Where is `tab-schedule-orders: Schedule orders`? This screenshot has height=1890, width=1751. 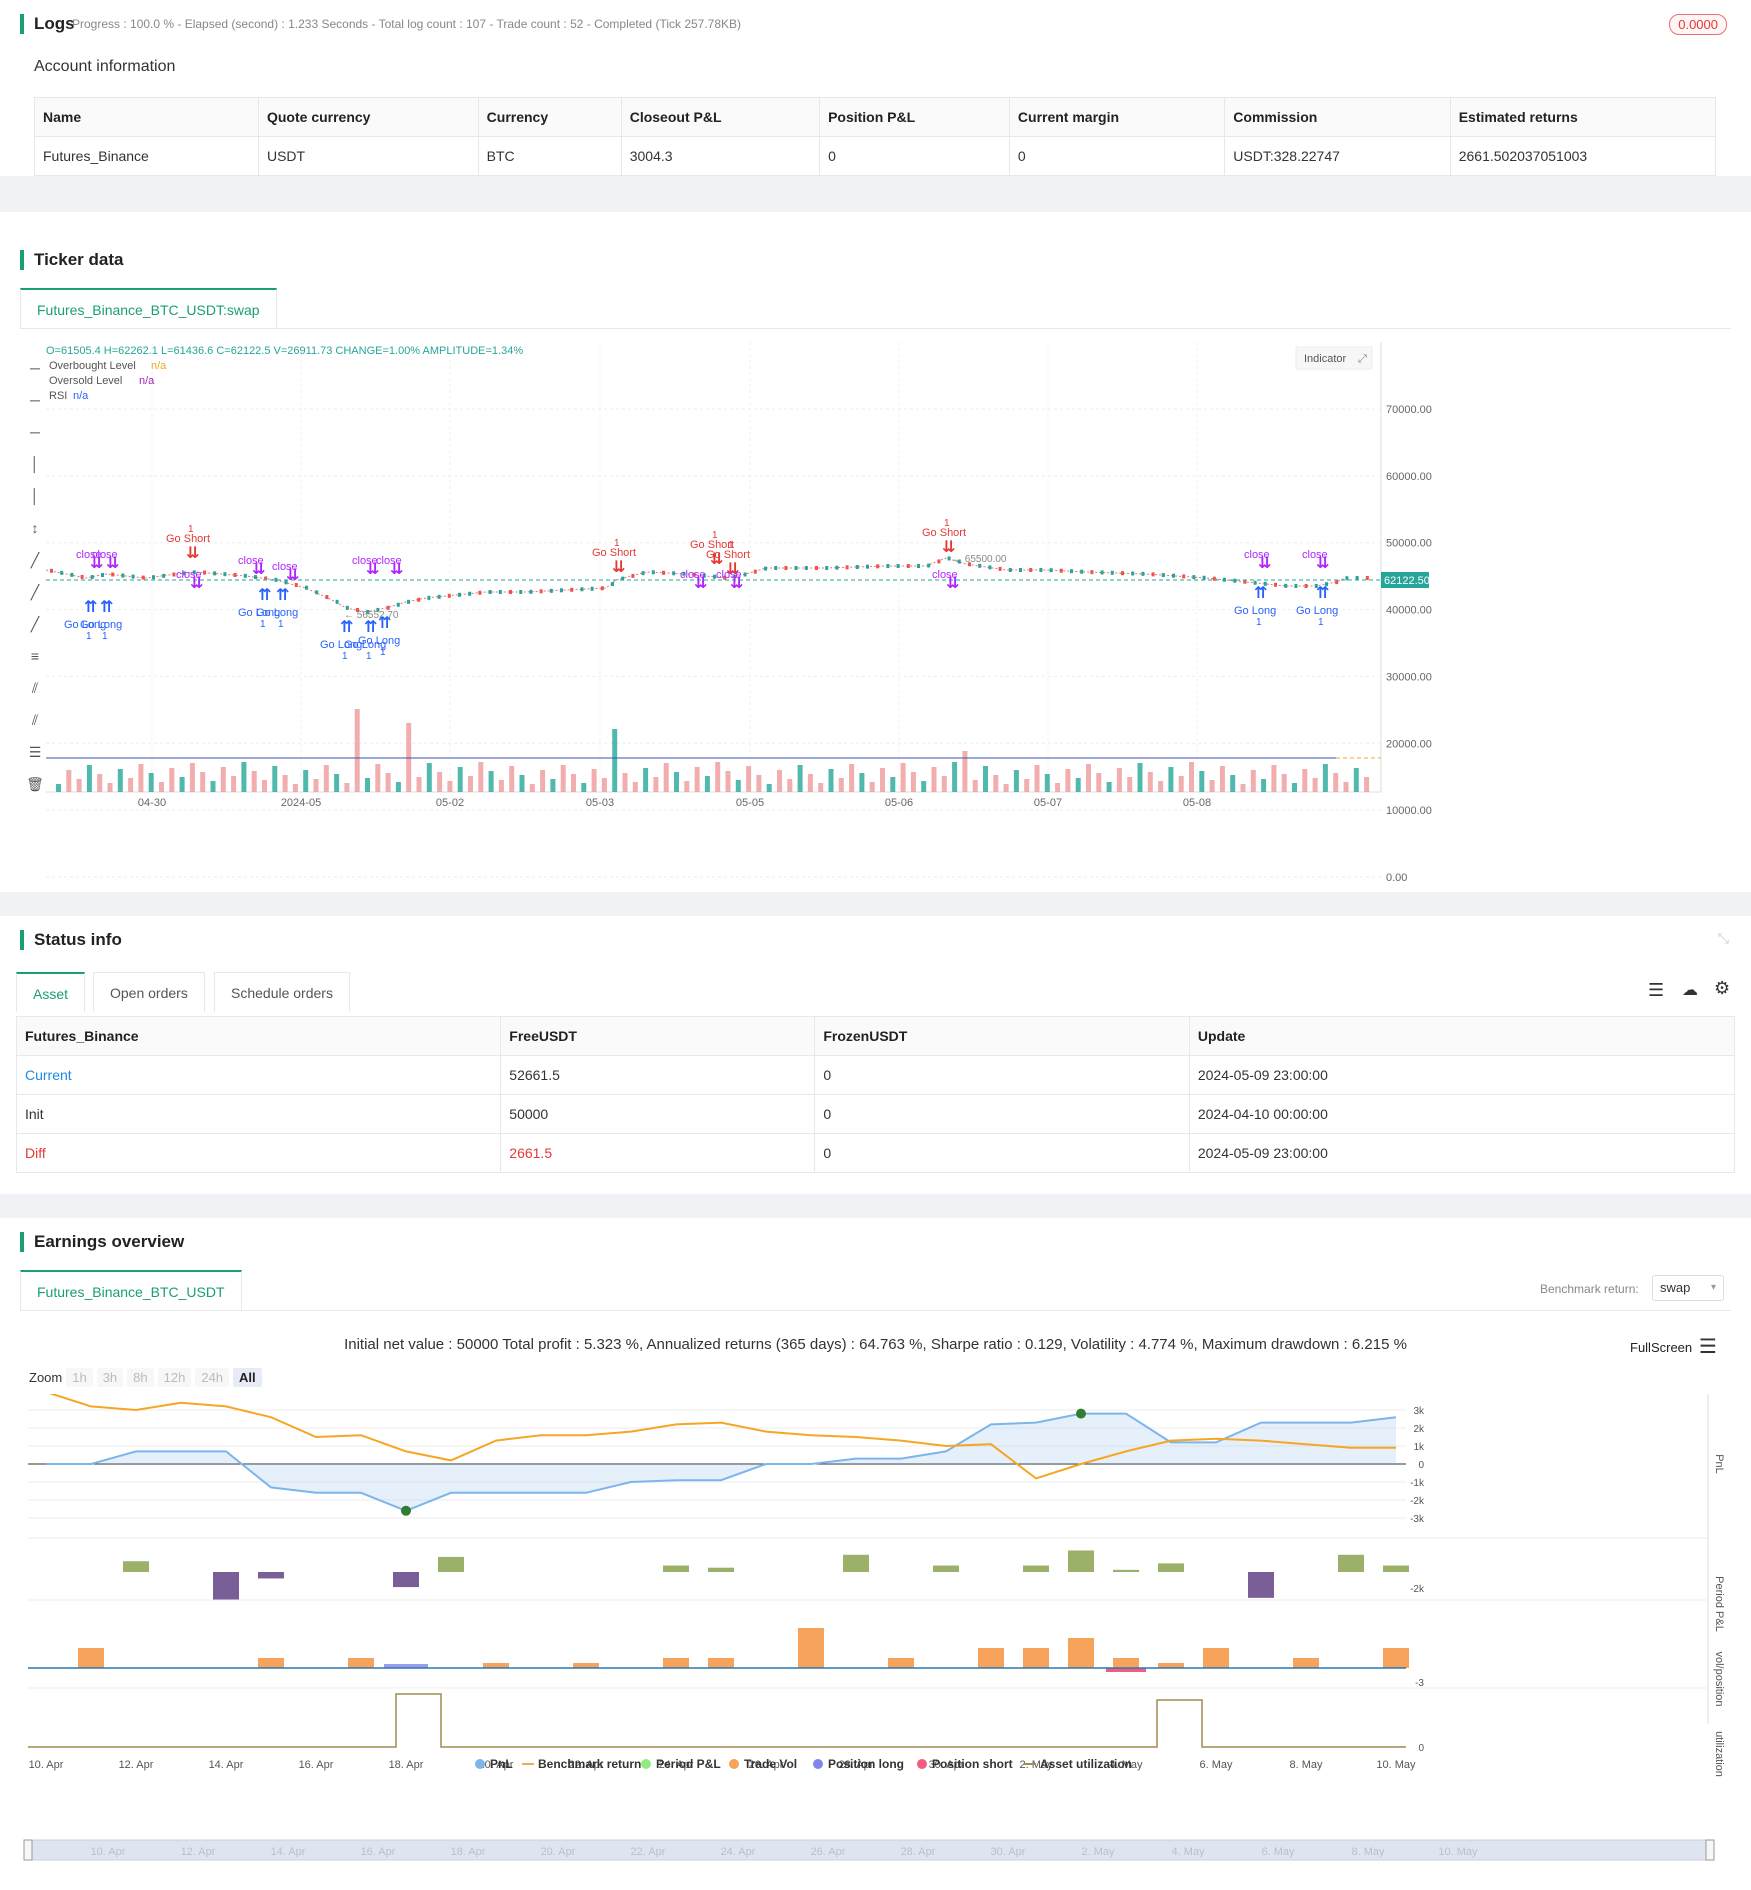
tab-schedule-orders: Schedule orders is located at coordinates (282, 992).